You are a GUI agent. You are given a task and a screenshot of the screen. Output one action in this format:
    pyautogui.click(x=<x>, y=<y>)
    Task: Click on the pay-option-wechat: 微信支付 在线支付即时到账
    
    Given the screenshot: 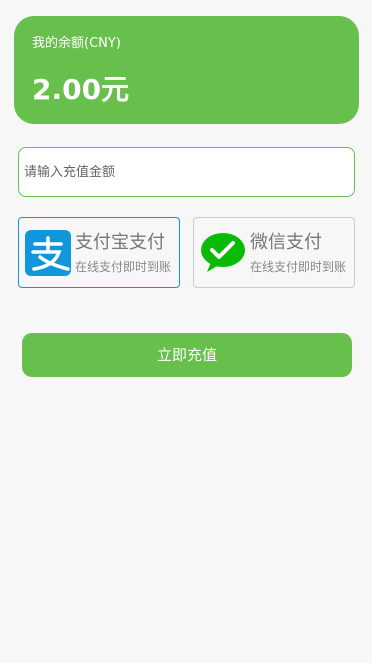 What is the action you would take?
    pyautogui.click(x=274, y=252)
    